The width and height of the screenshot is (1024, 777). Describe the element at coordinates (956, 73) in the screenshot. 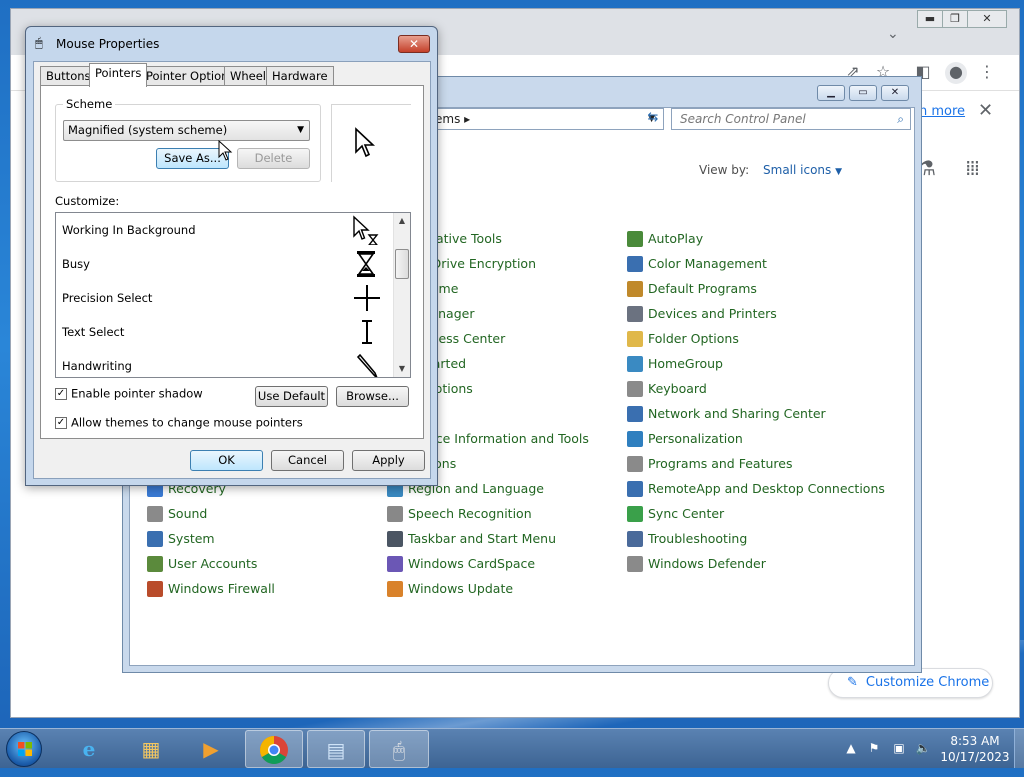

I see `profile-avatar-icon: ●` at that location.